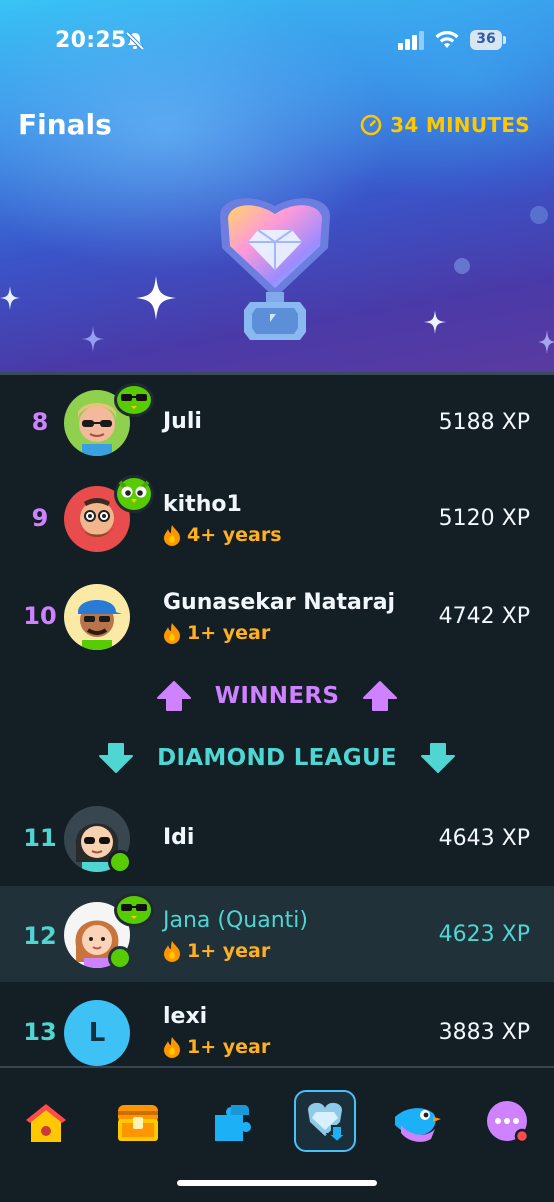 This screenshot has height=1202, width=554. Describe the element at coordinates (484, 616) in the screenshot. I see `xp-value: 4742 XP` at that location.